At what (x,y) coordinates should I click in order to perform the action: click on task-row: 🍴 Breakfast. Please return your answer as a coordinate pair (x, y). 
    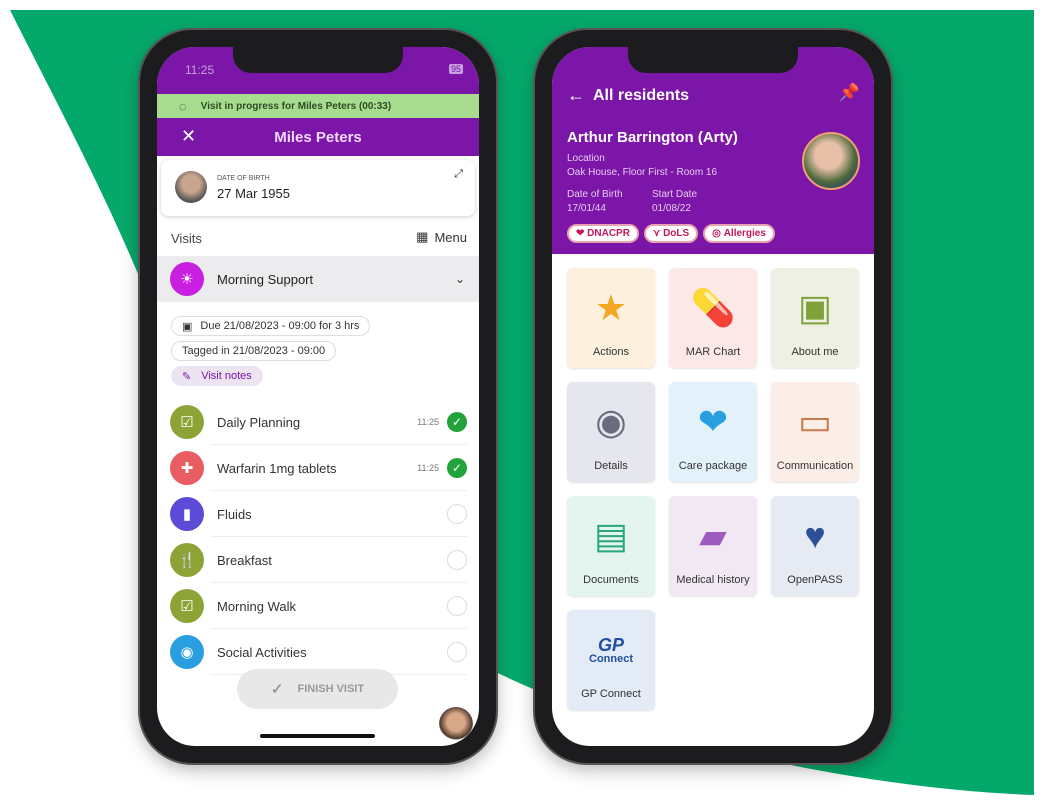
    Looking at the image, I should click on (318, 560).